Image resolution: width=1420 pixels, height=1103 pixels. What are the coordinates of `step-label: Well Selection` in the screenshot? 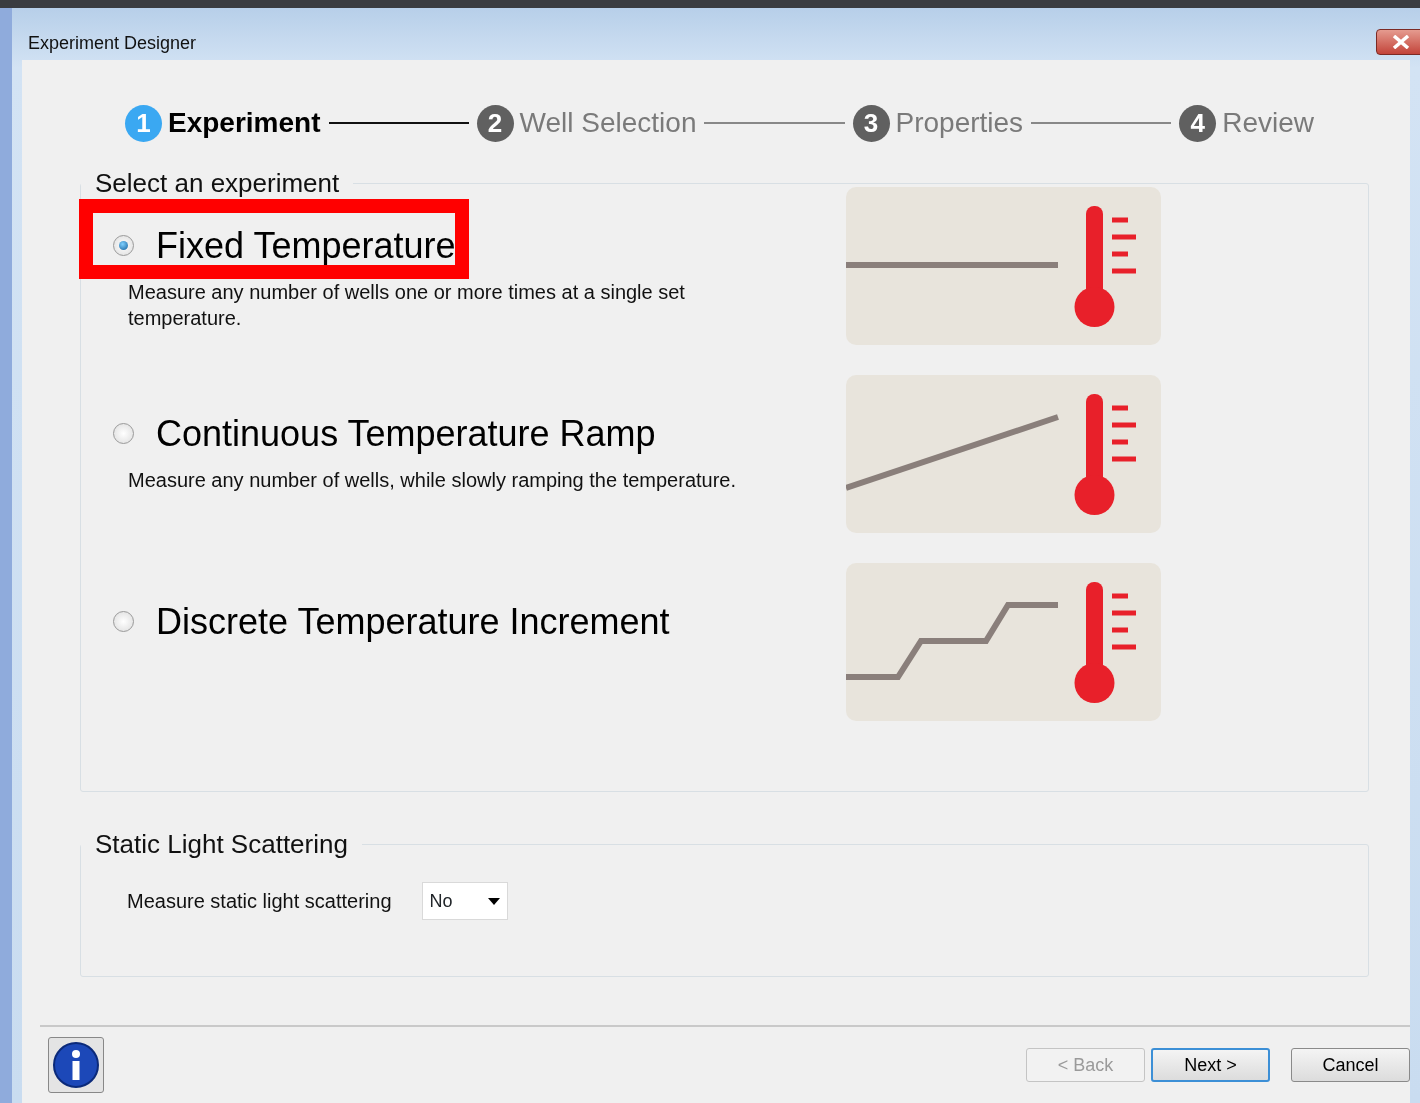 It's located at (608, 123).